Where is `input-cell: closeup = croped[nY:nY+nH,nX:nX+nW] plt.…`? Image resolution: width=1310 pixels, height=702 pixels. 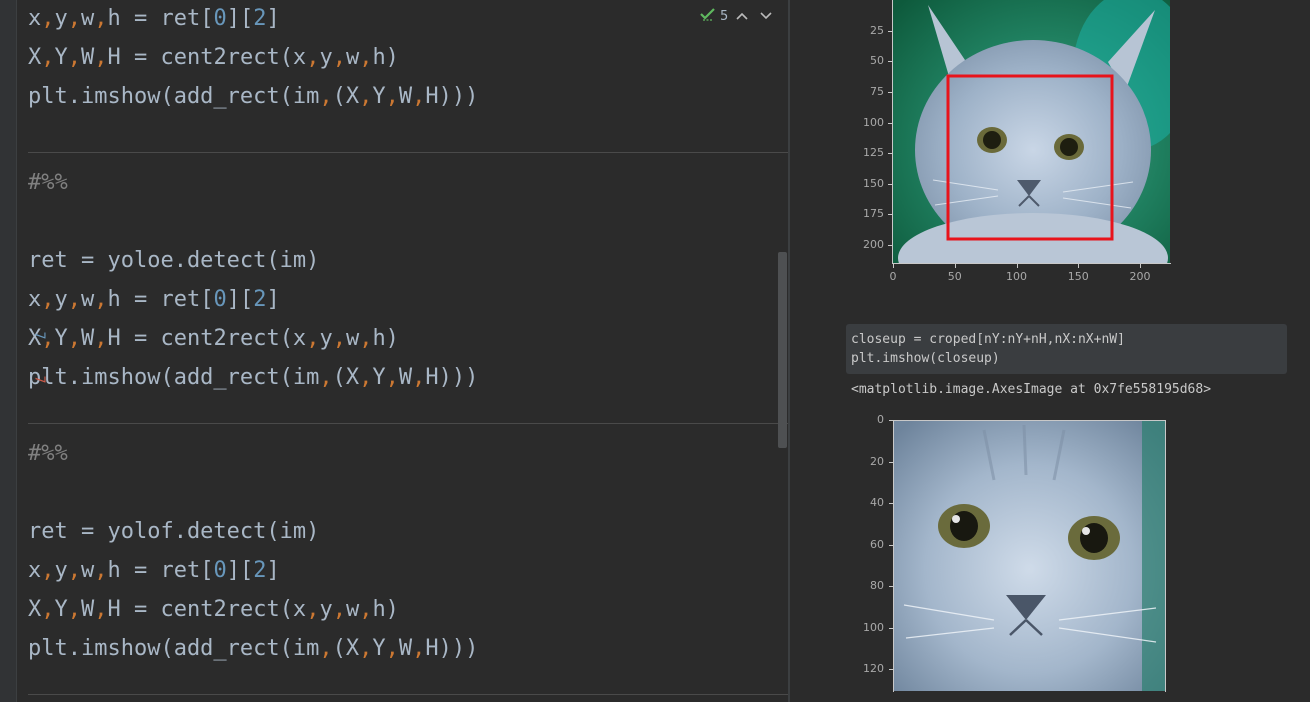 input-cell: closeup = croped[nY:nY+nH,nX:nX+nW] plt.… is located at coordinates (1066, 349).